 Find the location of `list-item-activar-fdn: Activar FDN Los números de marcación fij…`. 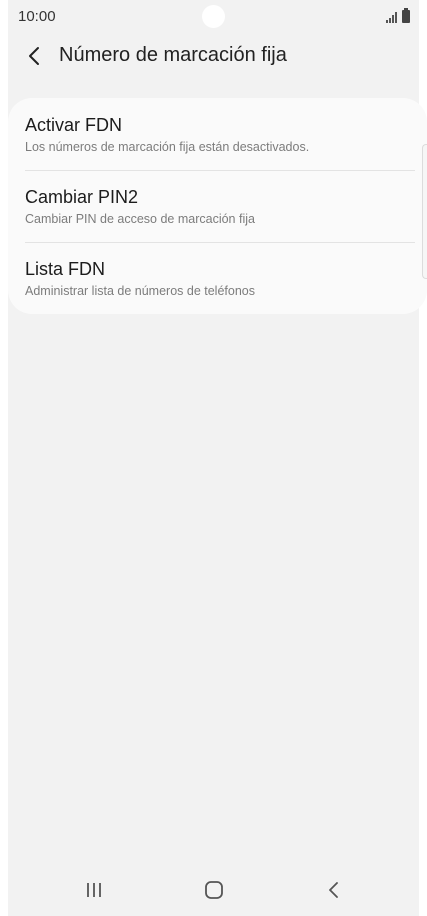

list-item-activar-fdn: Activar FDN Los números de marcación fij… is located at coordinates (220, 134).